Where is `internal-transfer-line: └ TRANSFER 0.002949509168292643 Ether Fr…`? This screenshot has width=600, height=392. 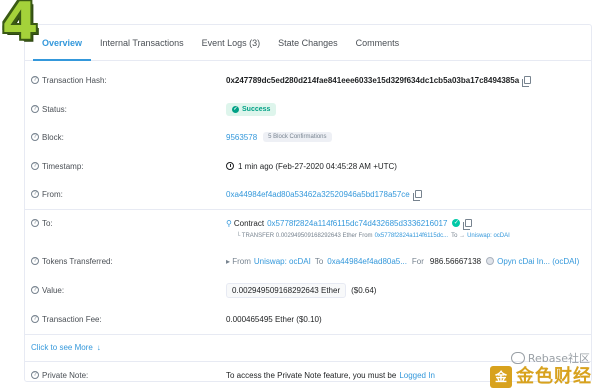
internal-transfer-line: └ TRANSFER 0.002949509168292643 Ether Fr… is located at coordinates (373, 236).